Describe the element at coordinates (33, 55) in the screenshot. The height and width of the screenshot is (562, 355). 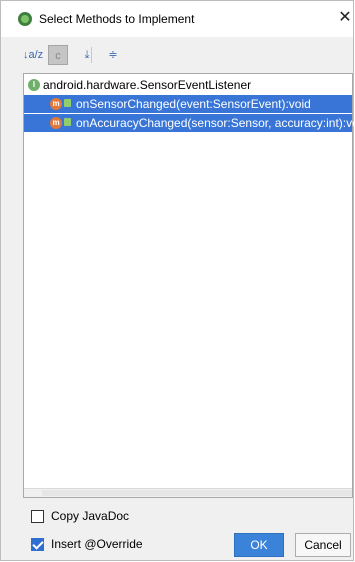
I see `sort-alphabetically-icon: ↓a/z` at that location.